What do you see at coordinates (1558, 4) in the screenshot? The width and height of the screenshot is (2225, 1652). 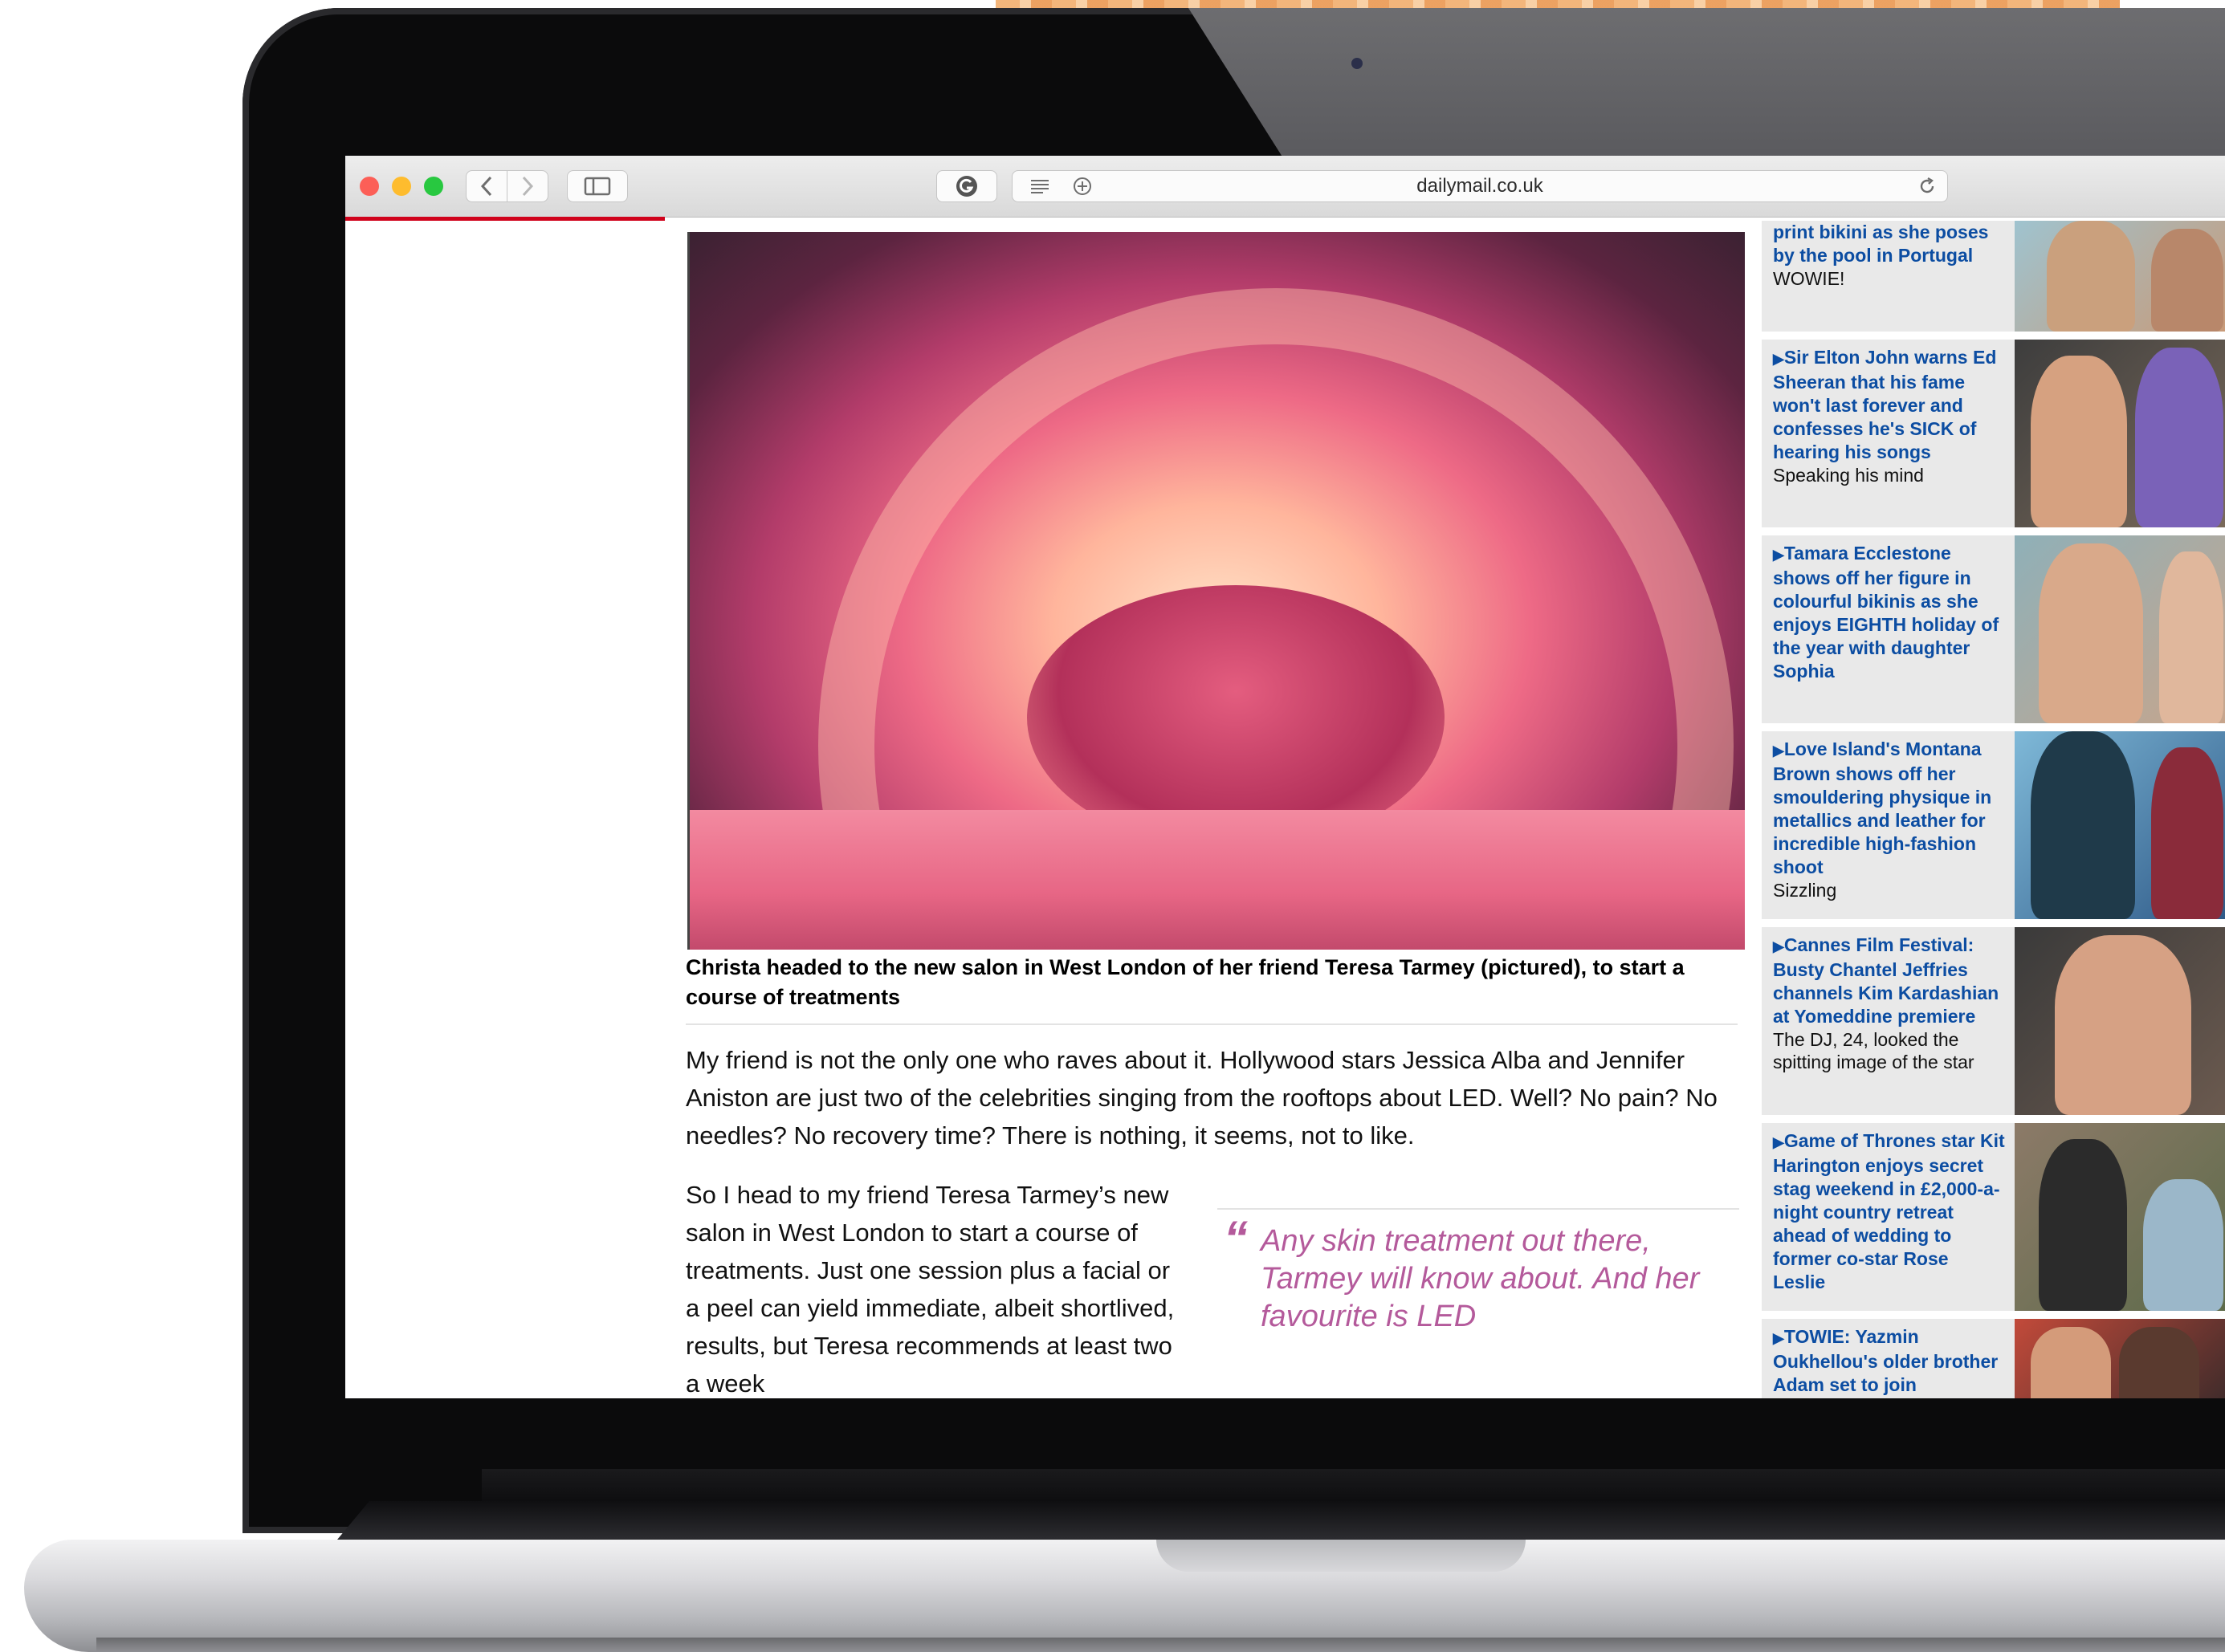 I see `background-decoration` at bounding box center [1558, 4].